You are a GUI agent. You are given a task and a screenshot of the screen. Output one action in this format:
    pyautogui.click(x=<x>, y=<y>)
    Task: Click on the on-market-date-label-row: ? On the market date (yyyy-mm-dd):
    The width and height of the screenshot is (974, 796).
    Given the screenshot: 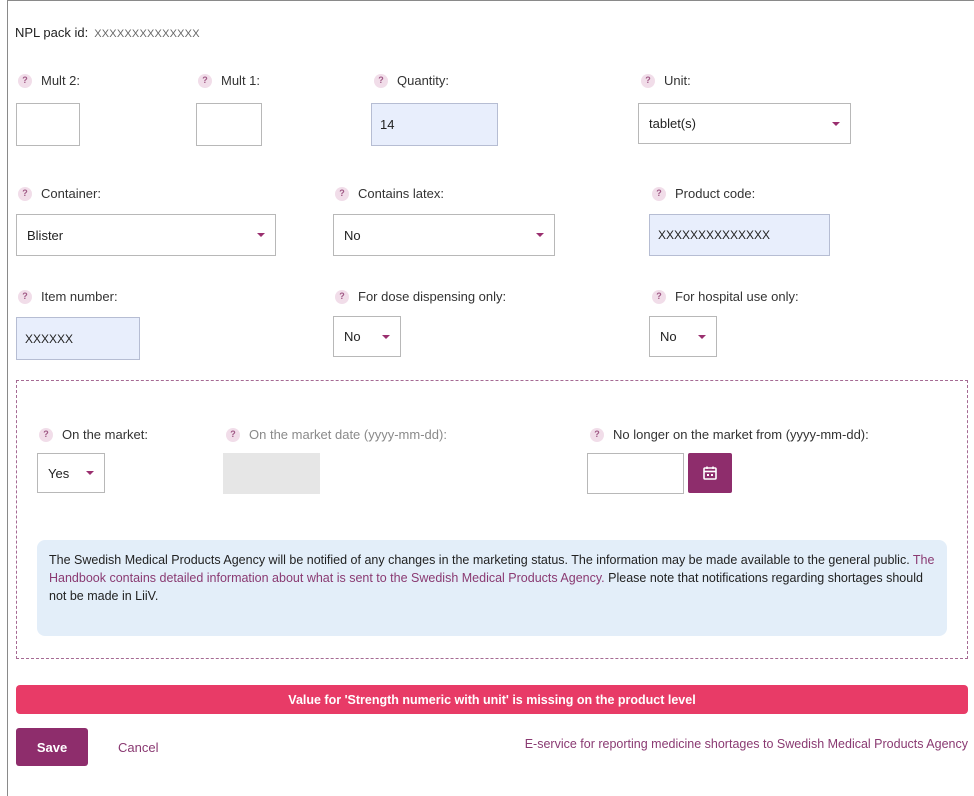 What is the action you would take?
    pyautogui.click(x=336, y=434)
    